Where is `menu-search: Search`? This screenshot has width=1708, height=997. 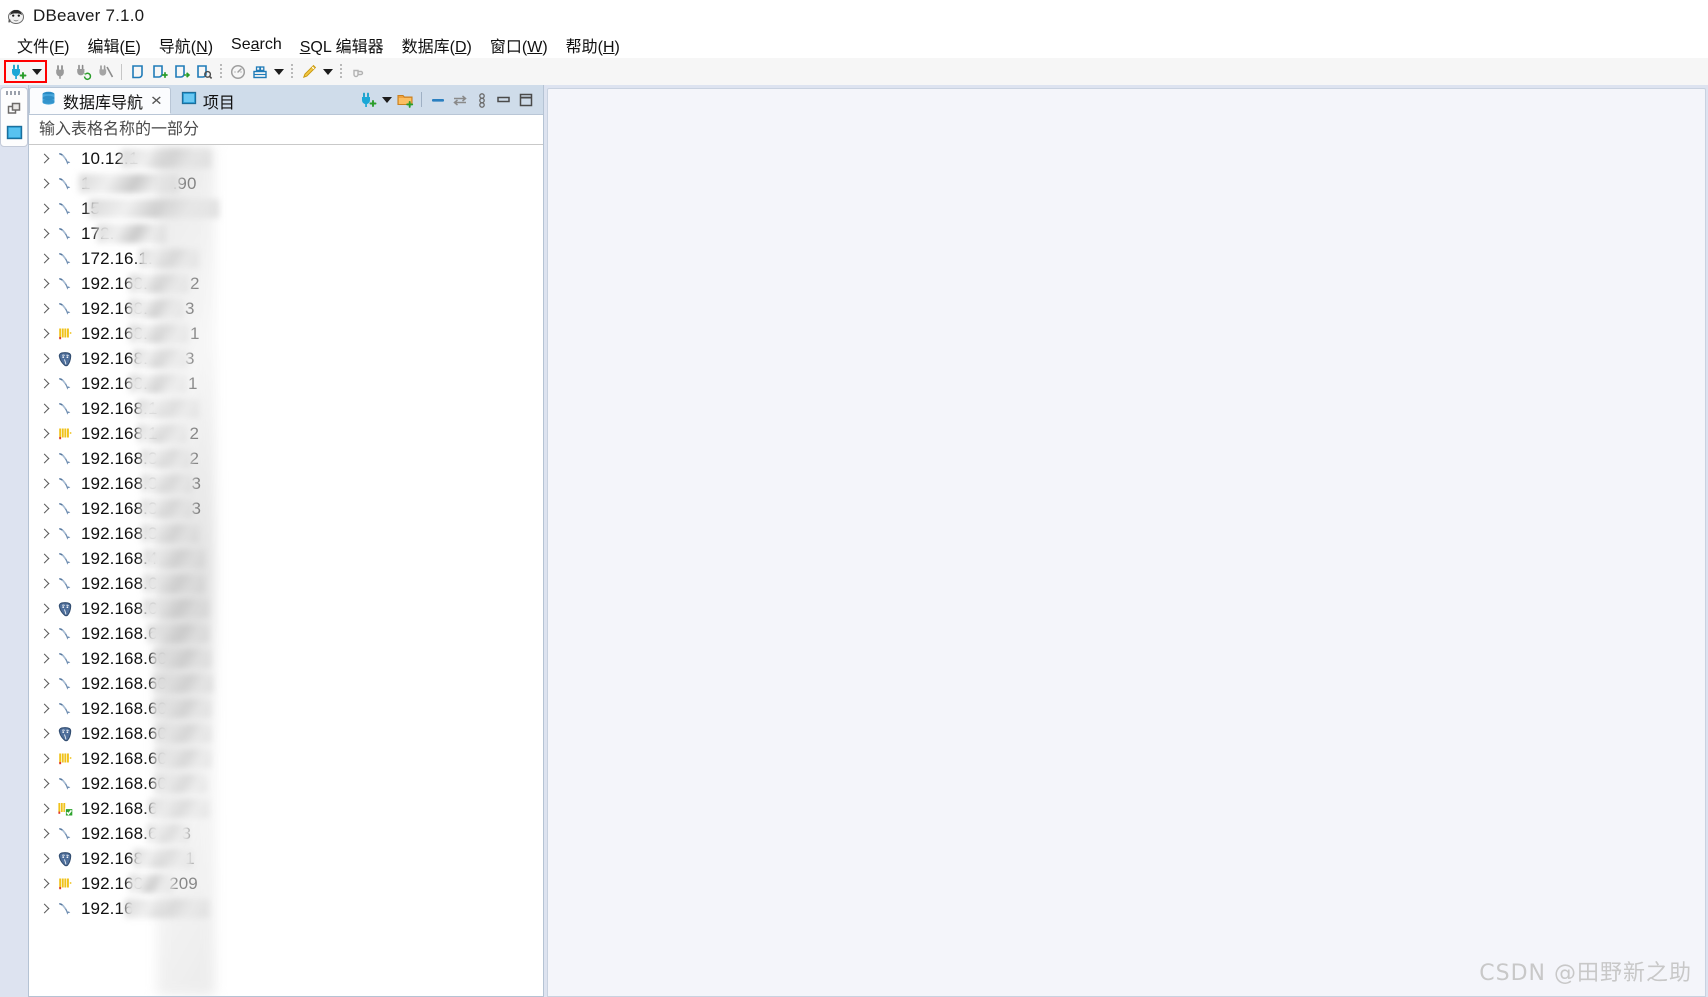
menu-search: Search is located at coordinates (256, 45).